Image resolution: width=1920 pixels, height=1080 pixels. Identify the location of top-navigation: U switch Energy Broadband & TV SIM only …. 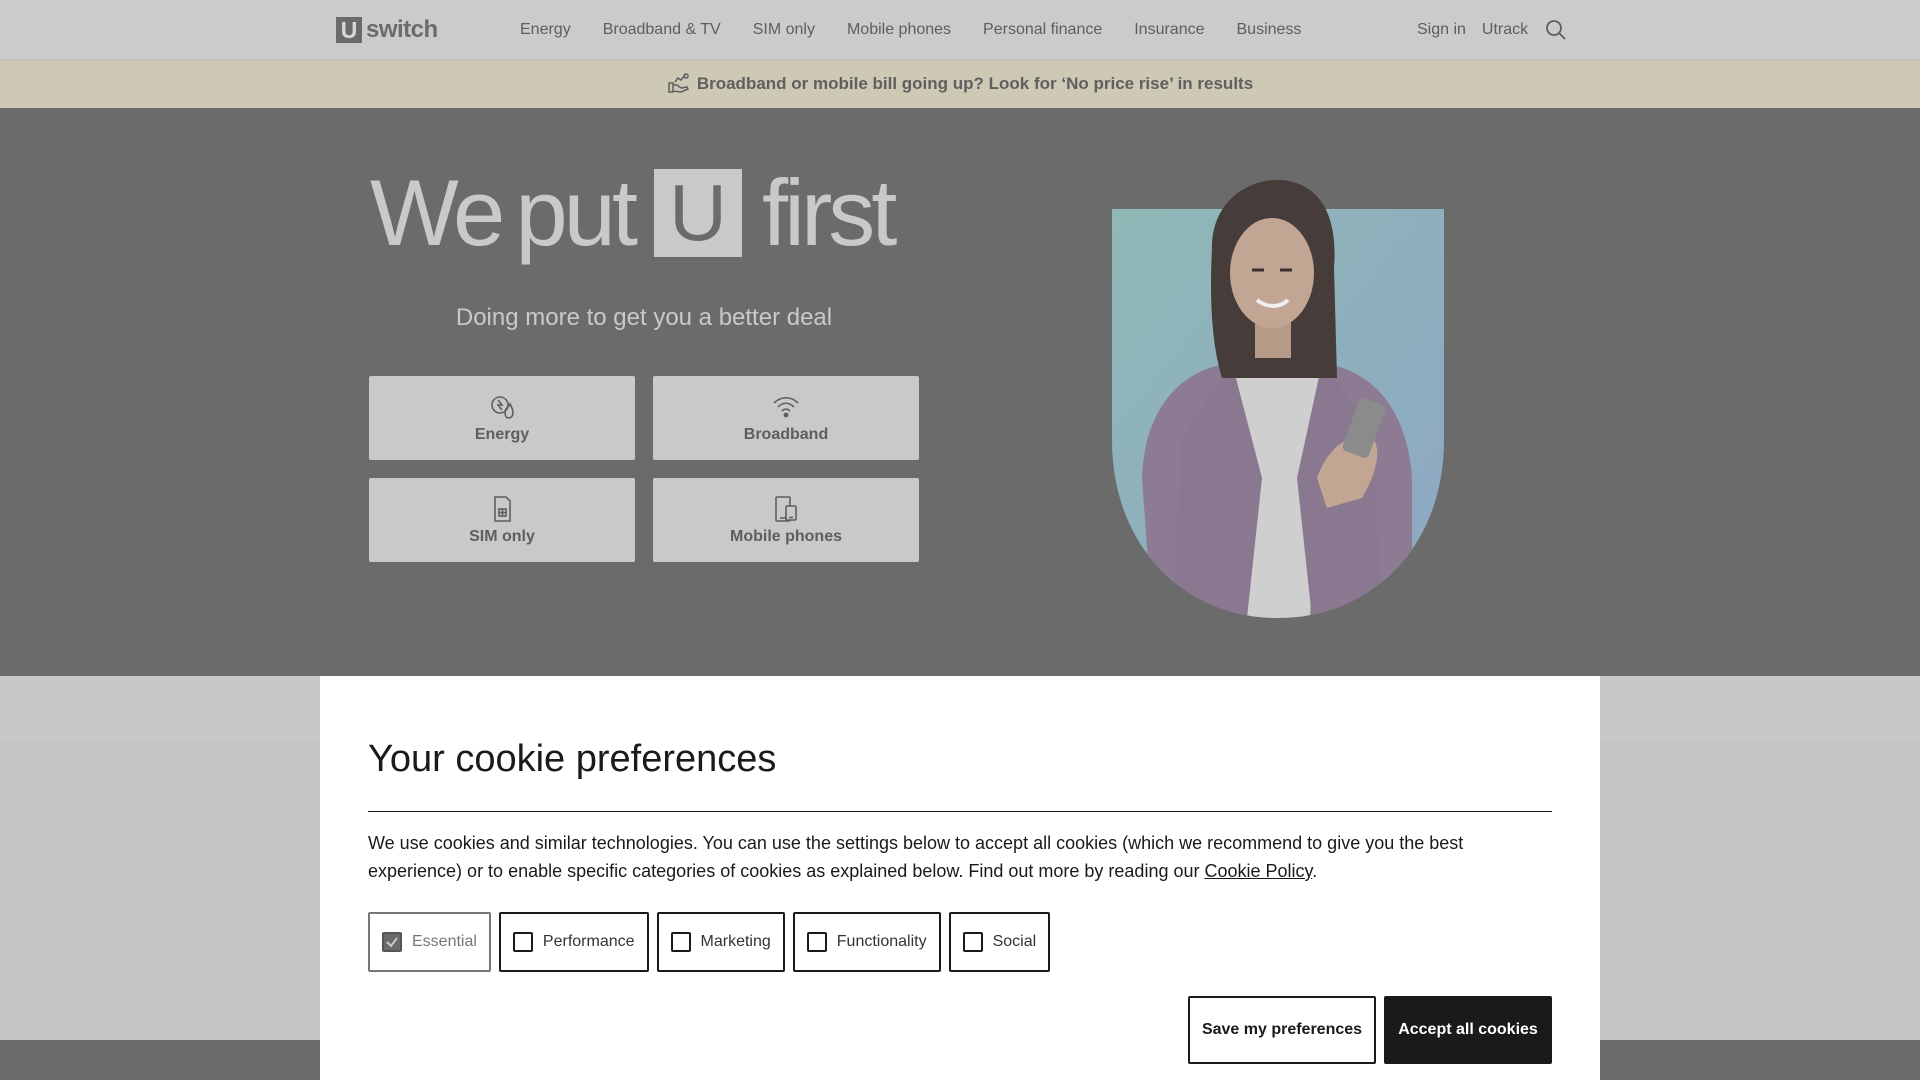
(960, 30).